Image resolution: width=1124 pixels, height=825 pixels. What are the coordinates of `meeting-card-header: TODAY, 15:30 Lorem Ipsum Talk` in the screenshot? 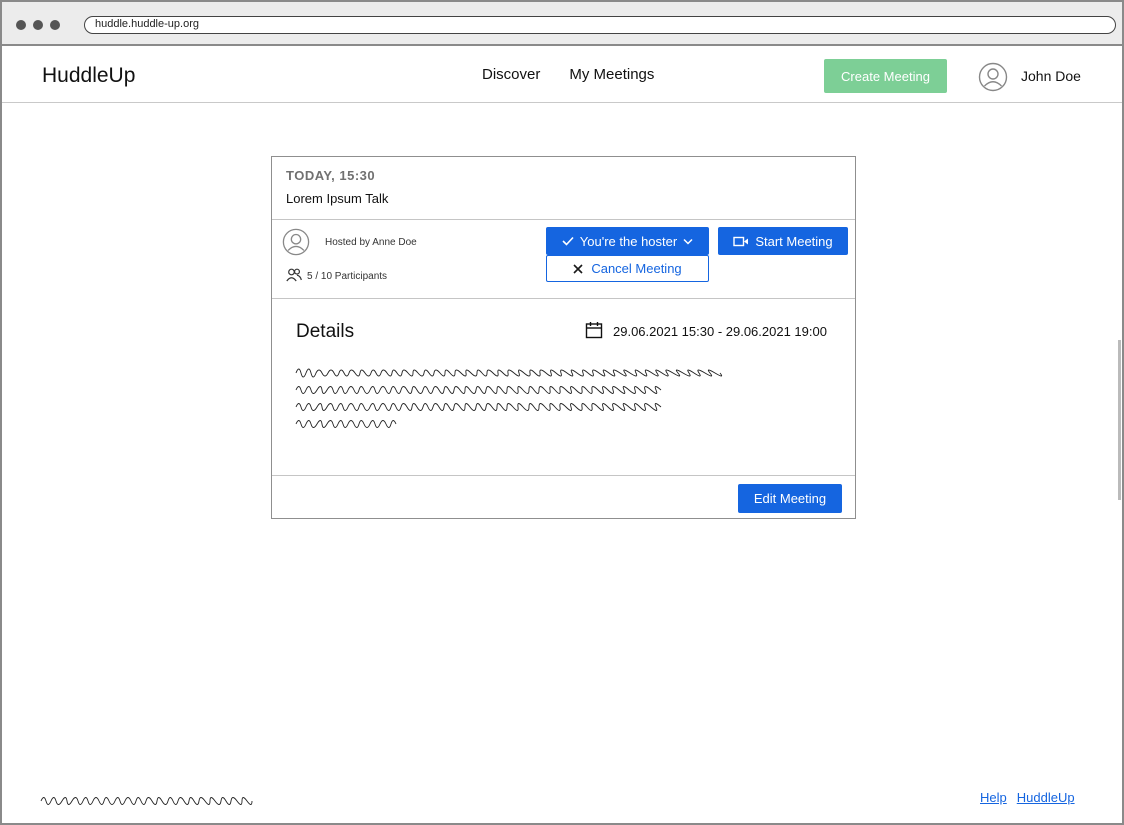 It's located at (563, 188).